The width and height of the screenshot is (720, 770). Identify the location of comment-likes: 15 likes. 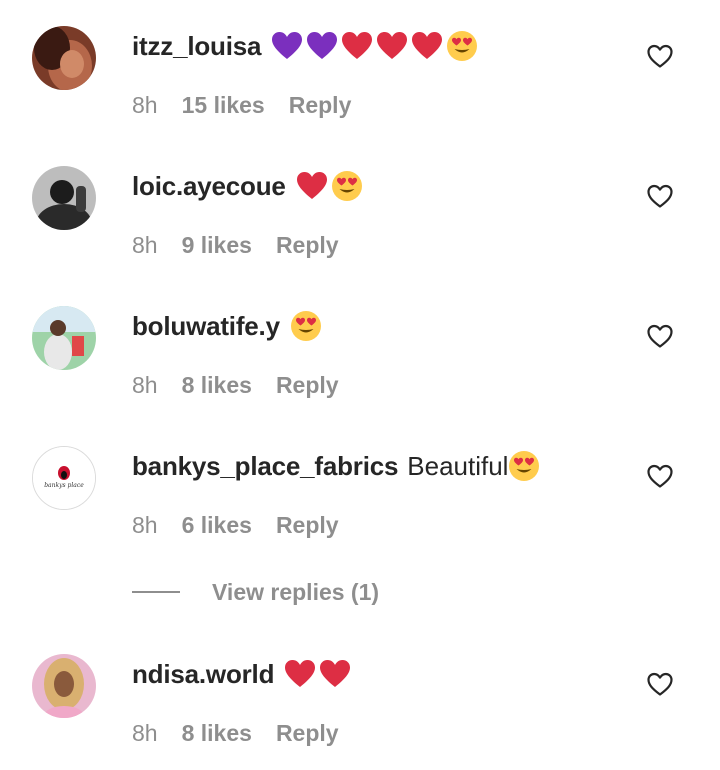
(223, 105).